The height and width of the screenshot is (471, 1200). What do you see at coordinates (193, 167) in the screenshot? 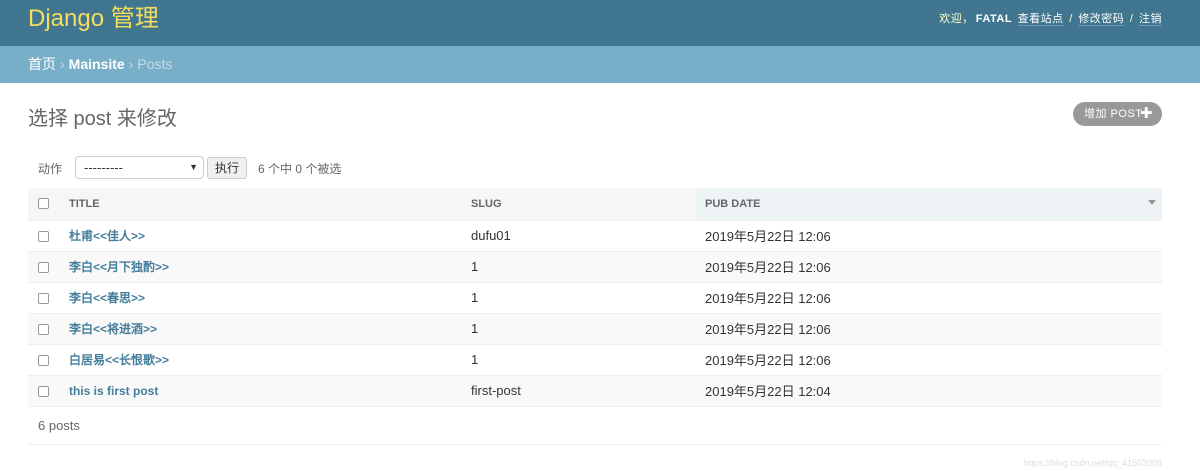
I see `chevron-down-icon: ▼` at bounding box center [193, 167].